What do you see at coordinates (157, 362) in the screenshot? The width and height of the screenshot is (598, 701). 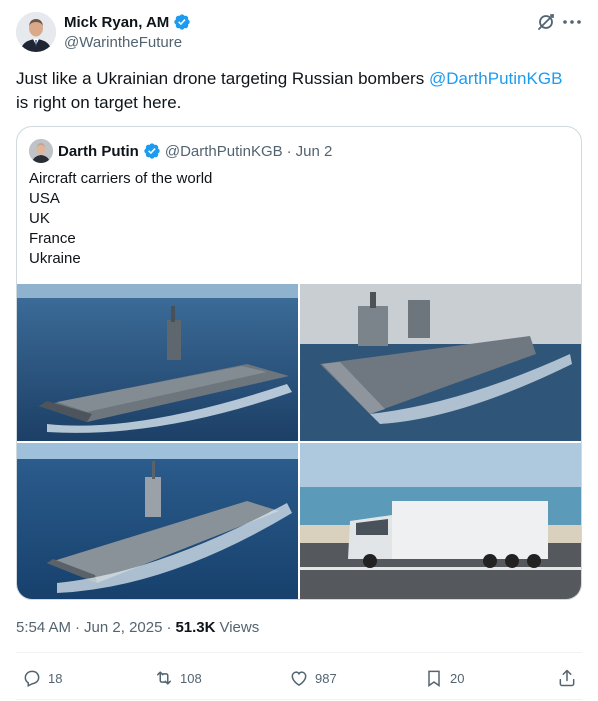 I see `media-image-usa-carrier` at bounding box center [157, 362].